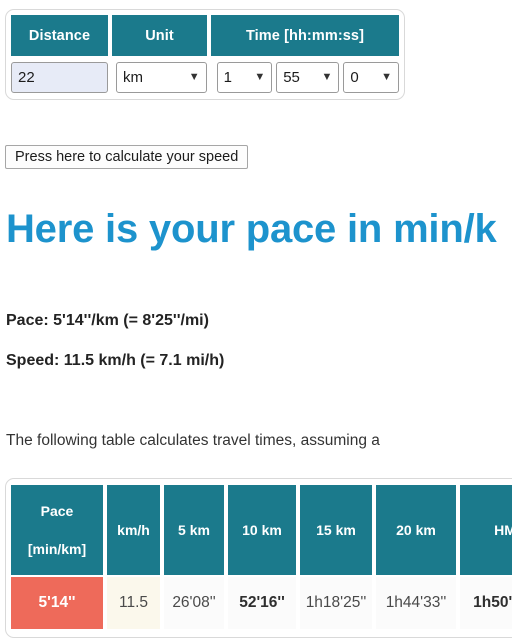 The height and width of the screenshot is (642, 512). Describe the element at coordinates (194, 530) in the screenshot. I see `column-header-5km: 5 km` at that location.